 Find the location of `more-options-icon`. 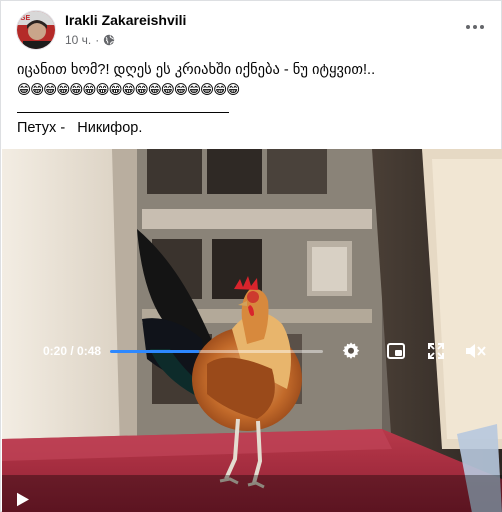

more-options-icon is located at coordinates (475, 27).